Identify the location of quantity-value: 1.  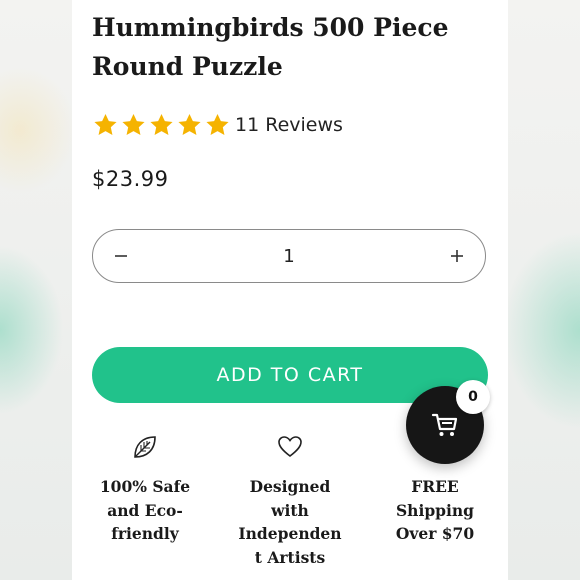
(288, 256).